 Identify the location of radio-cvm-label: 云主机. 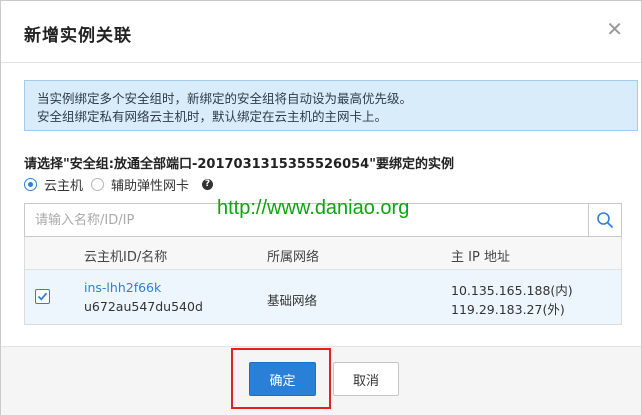
(63, 184).